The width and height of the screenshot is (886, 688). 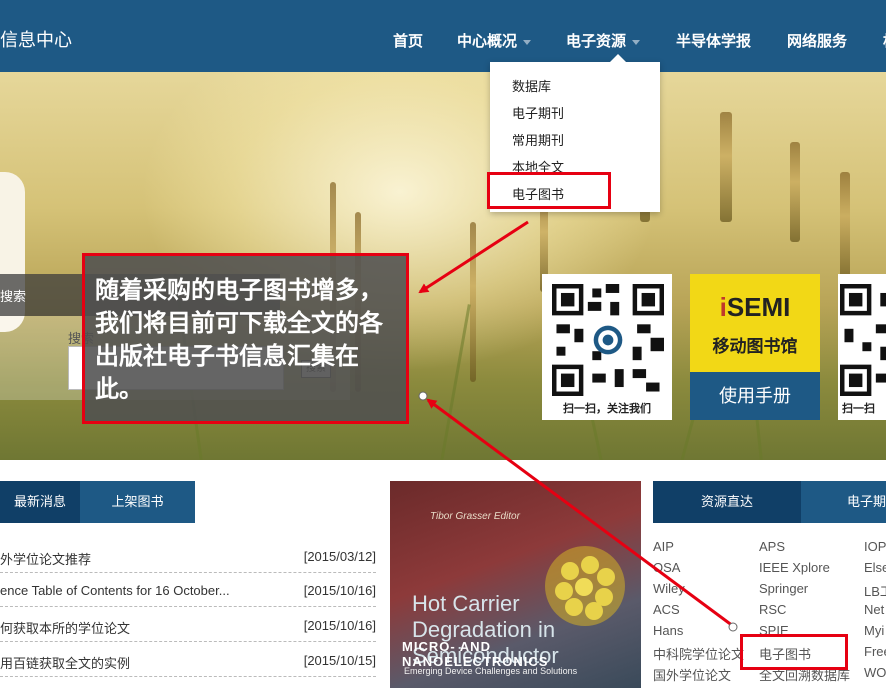 I want to click on news-row: 何获取本所的学位论文 [2015/10/16], so click(x=188, y=625).